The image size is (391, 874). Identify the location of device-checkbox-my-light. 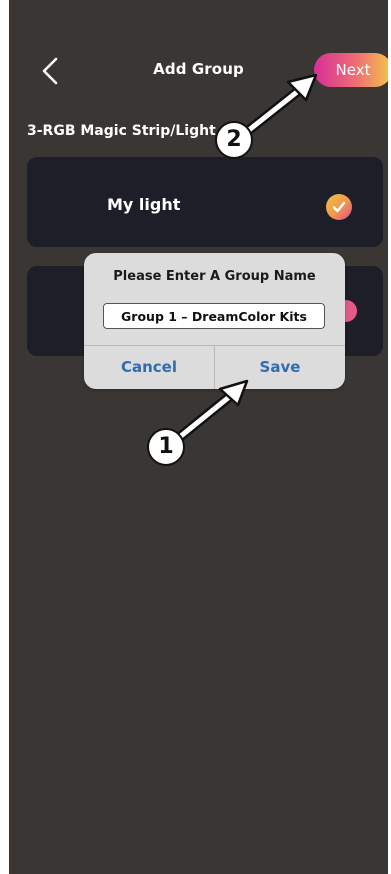
(339, 207).